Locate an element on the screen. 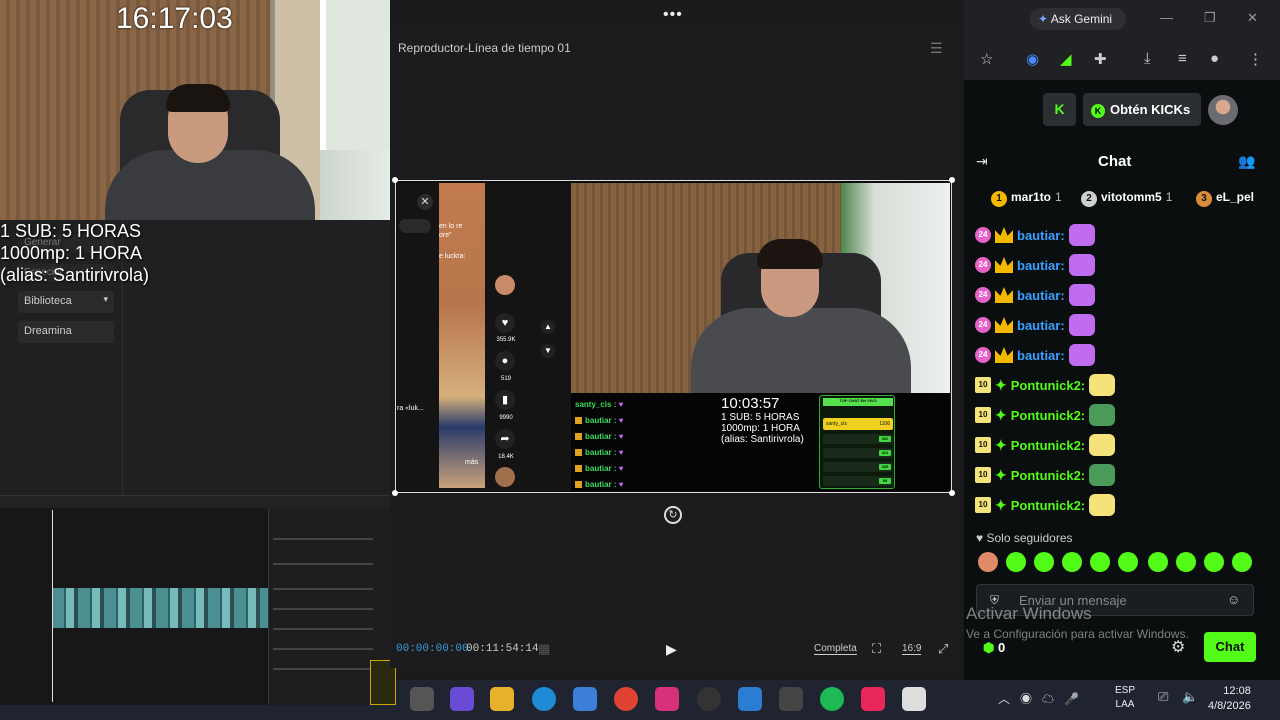  chrome-icon is located at coordinates (626, 699).